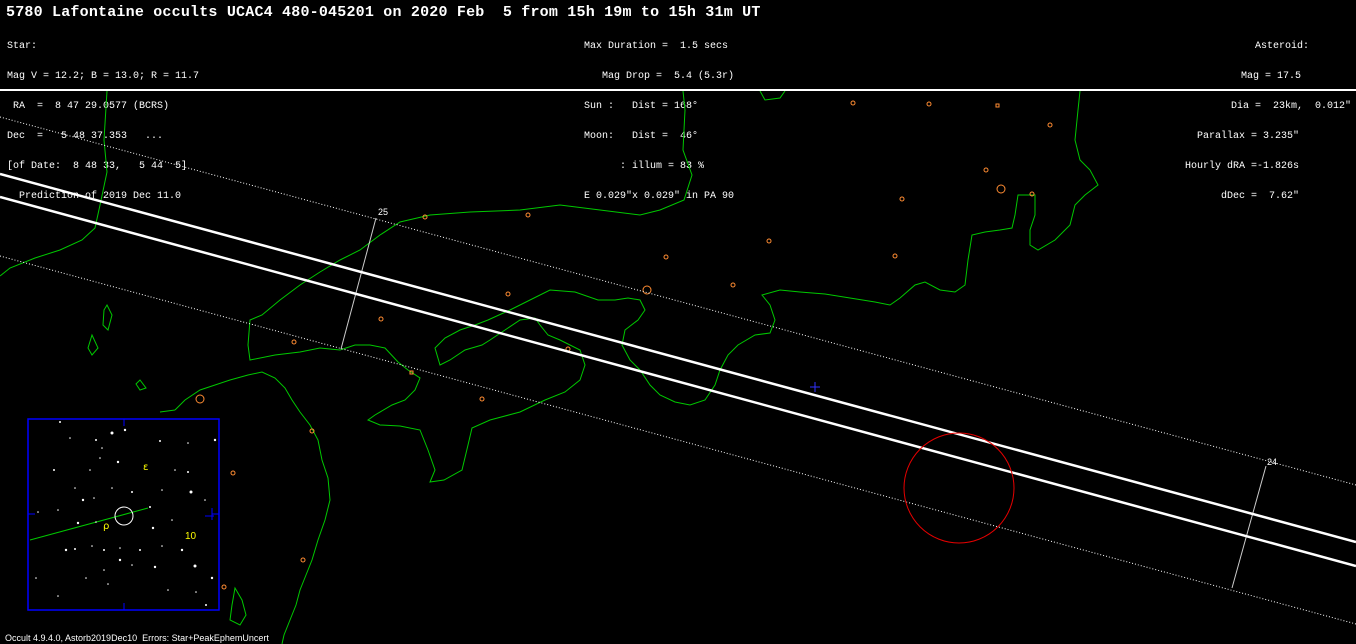 This screenshot has height=644, width=1356. What do you see at coordinates (145, 467) in the screenshot?
I see `inset-star-label: ε` at bounding box center [145, 467].